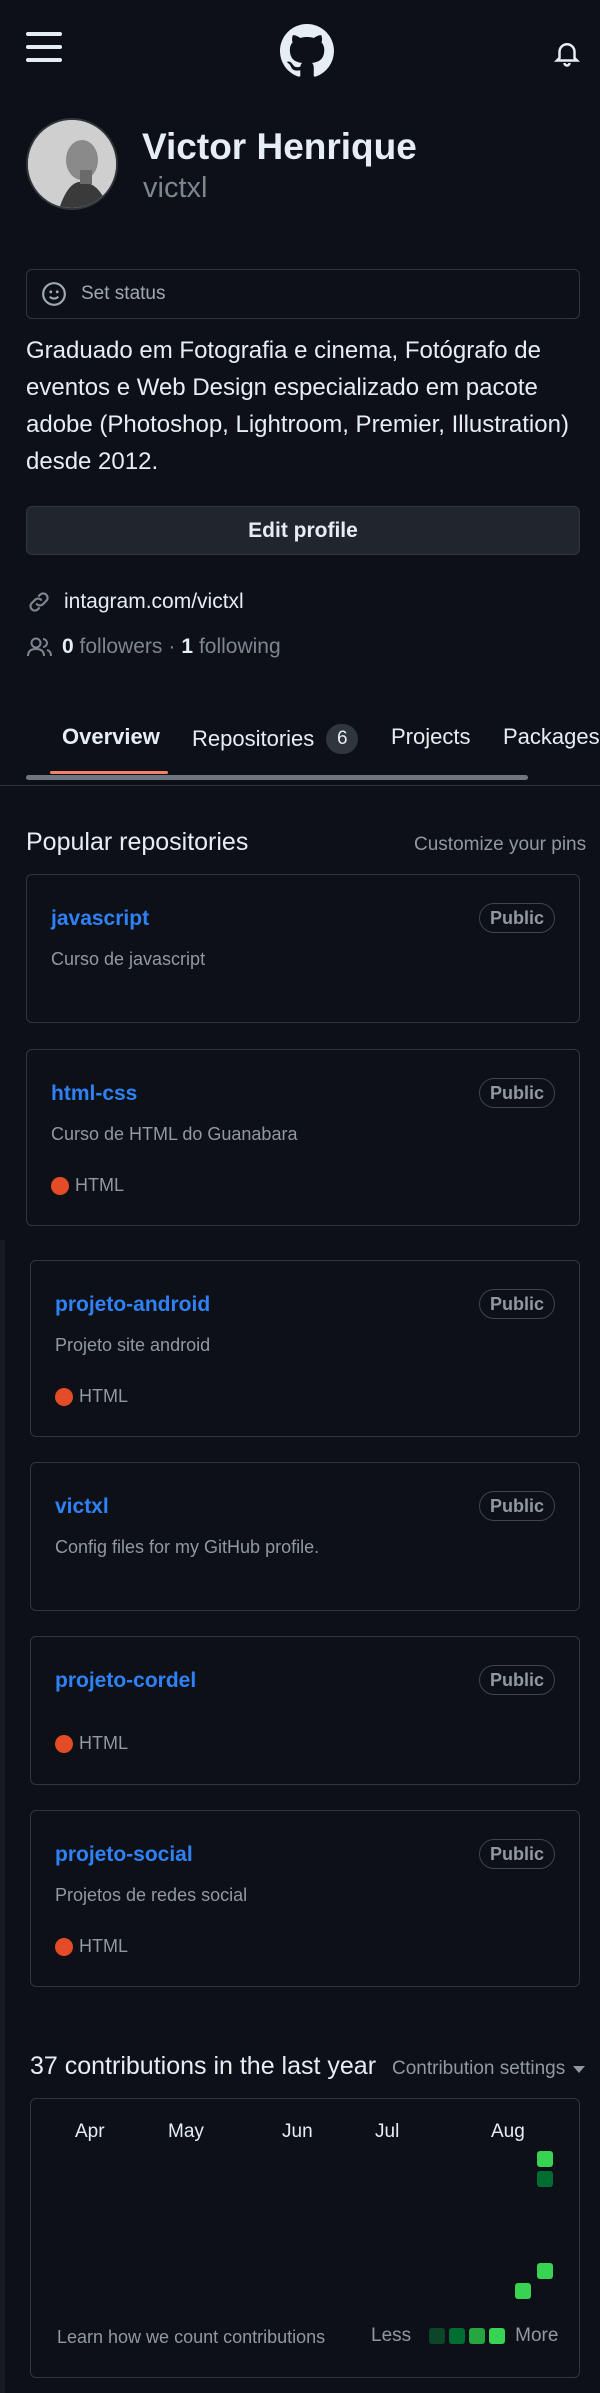 The height and width of the screenshot is (2393, 600). What do you see at coordinates (279, 146) in the screenshot?
I see `profile-full-name: Victor Henrique` at bounding box center [279, 146].